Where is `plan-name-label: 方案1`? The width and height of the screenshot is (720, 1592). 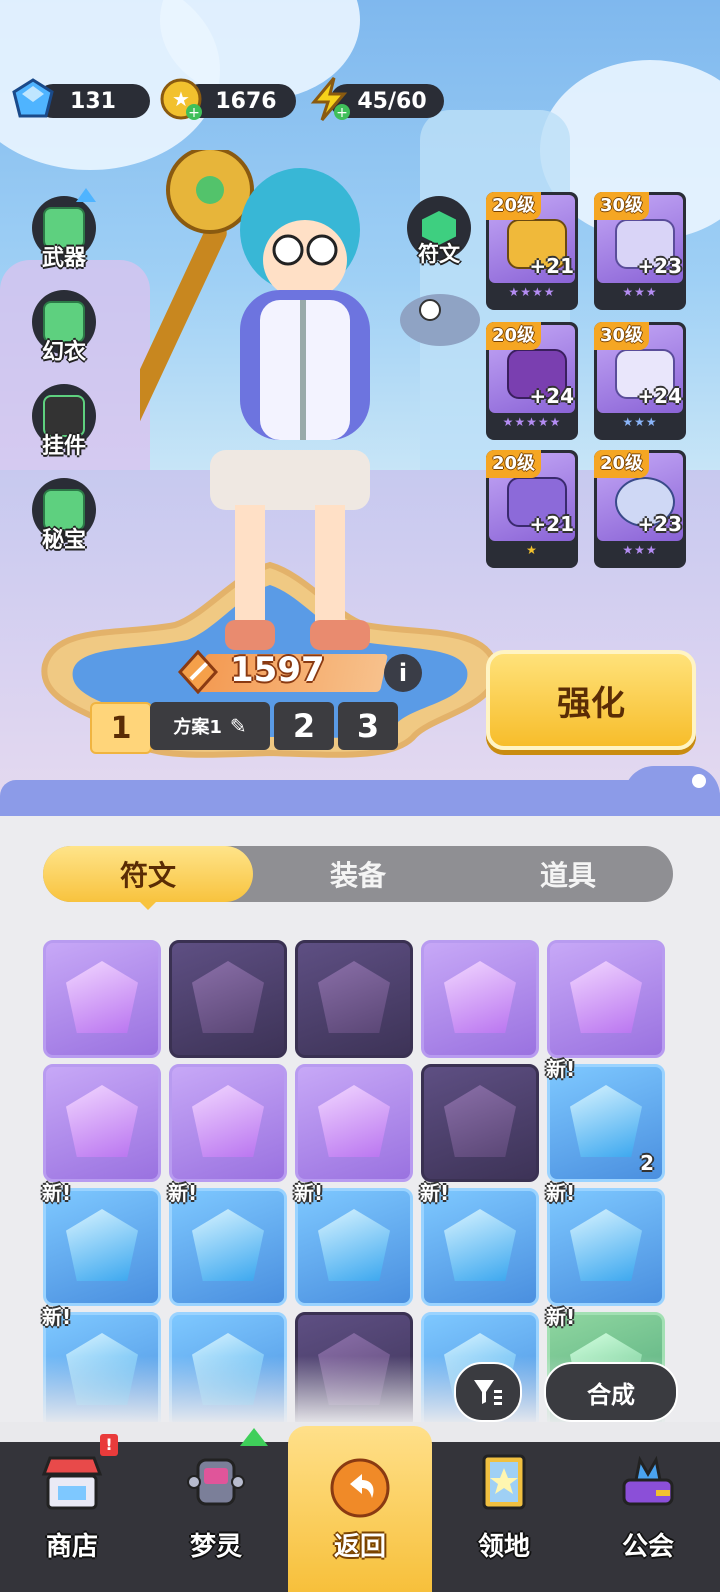 plan-name-label: 方案1 is located at coordinates (197, 727).